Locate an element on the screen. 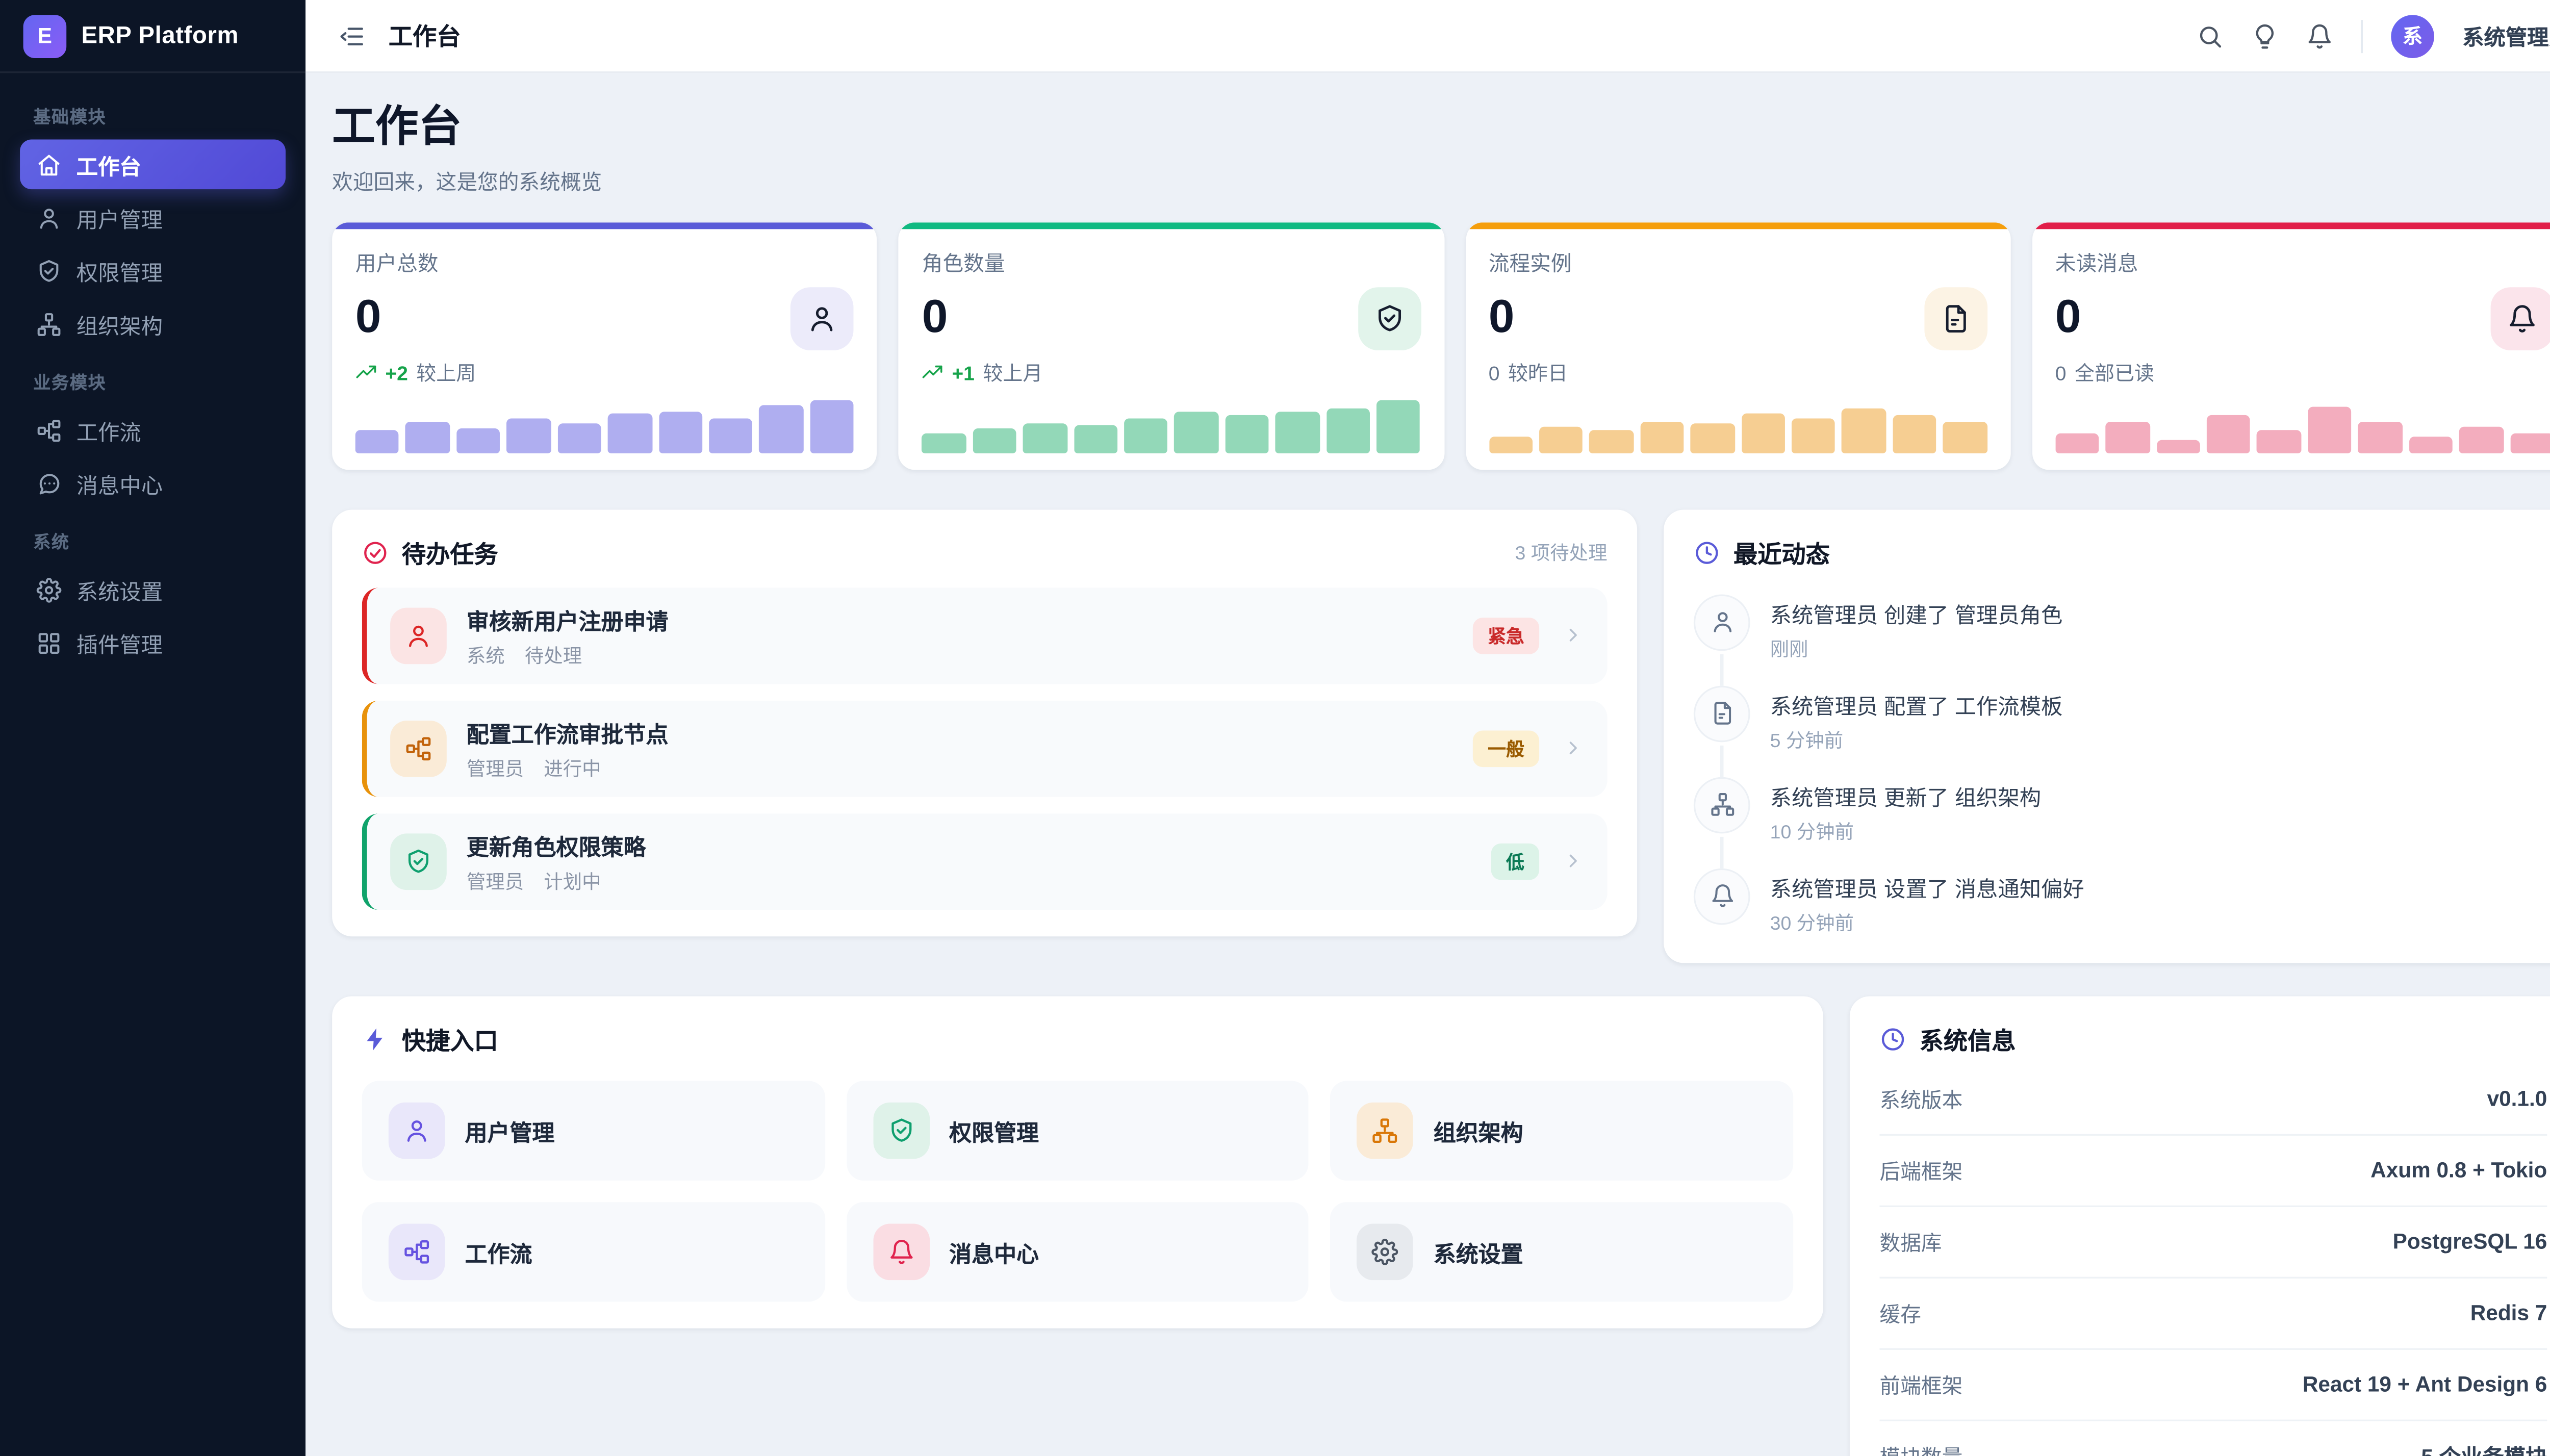  quick-link-label: 用户管理 is located at coordinates (510, 1133).